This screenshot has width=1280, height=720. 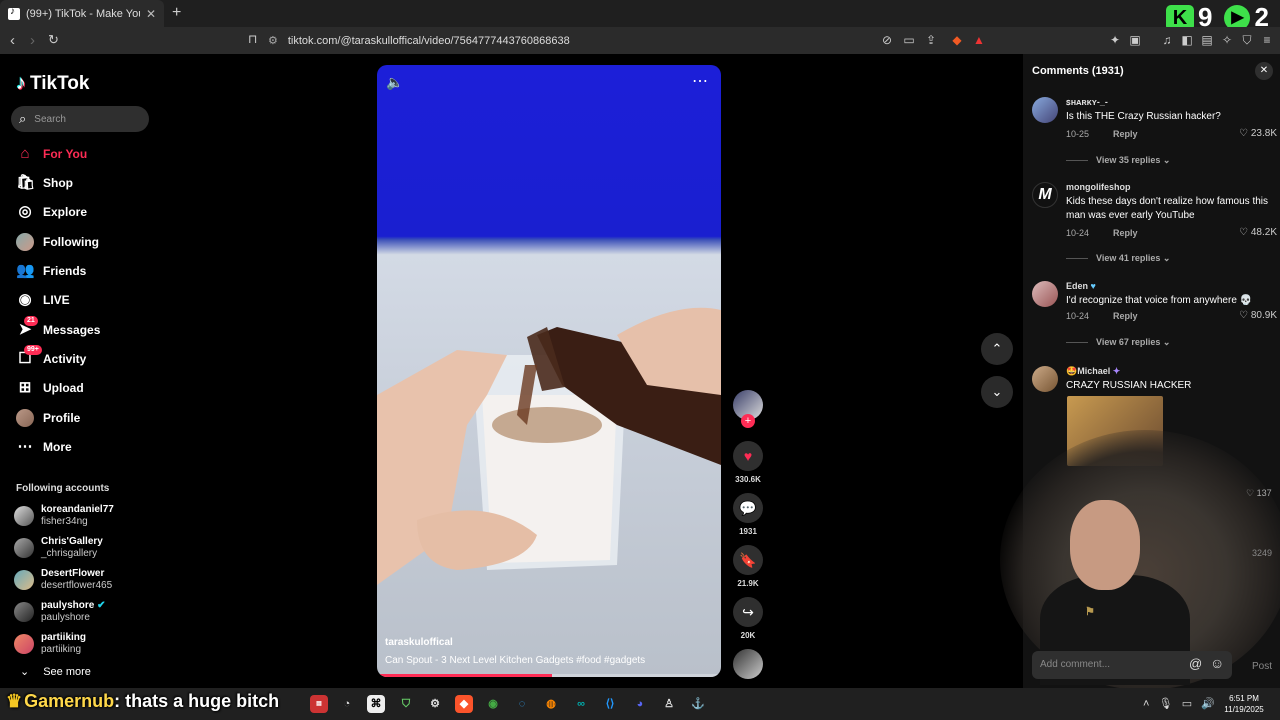 I want to click on comment-like: ♡ 80.9K, so click(x=1258, y=315).